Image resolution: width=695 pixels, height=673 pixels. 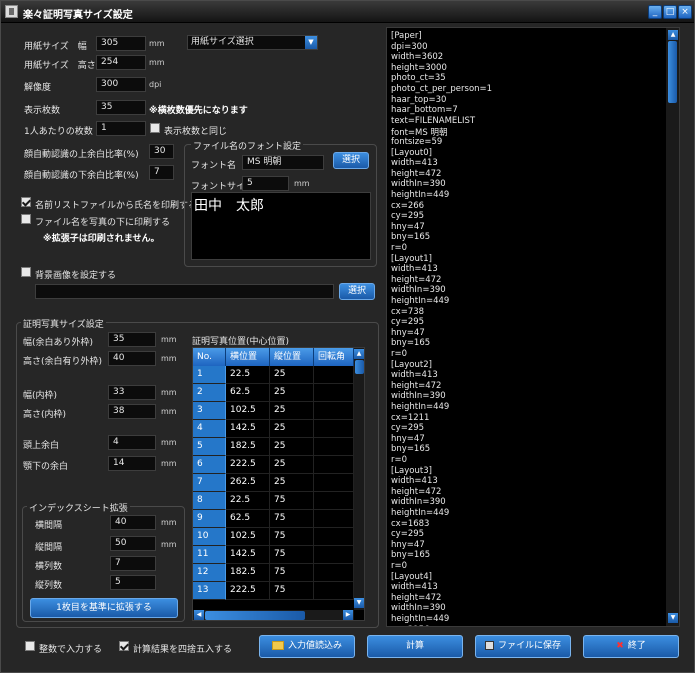 I want to click on h-spacing-input: 40, so click(x=133, y=522).